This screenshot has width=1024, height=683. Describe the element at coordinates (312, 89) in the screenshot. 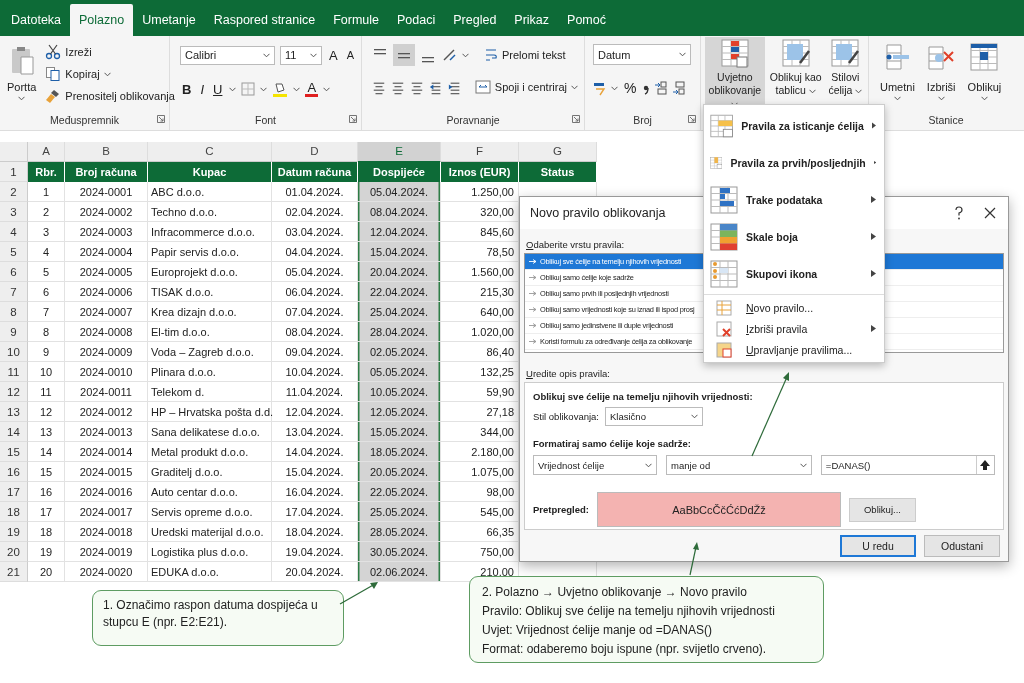

I see `font-color-button: A` at that location.